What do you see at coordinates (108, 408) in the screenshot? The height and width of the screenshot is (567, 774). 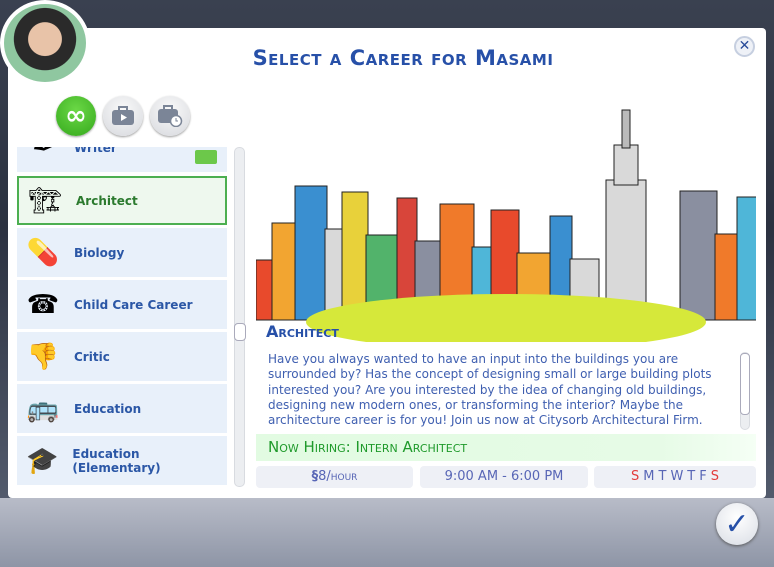 I see `career-label: Education` at bounding box center [108, 408].